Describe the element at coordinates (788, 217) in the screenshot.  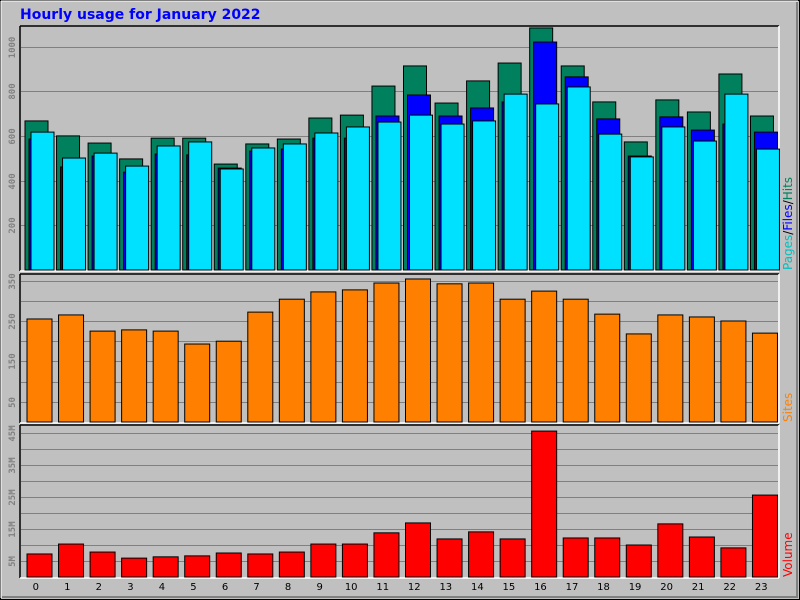
I see `side-label-part: Files` at that location.